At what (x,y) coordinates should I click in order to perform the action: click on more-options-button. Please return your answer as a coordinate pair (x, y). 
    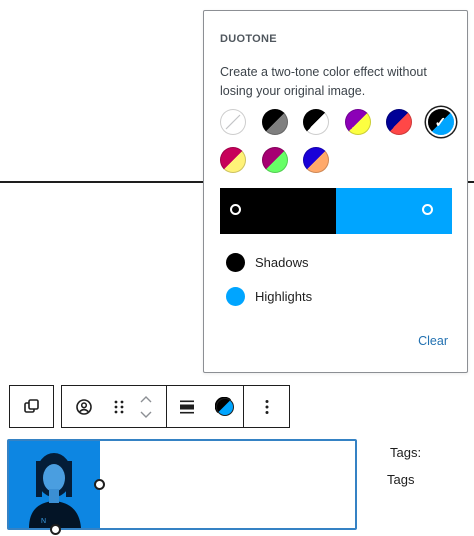
    Looking at the image, I should click on (266, 406).